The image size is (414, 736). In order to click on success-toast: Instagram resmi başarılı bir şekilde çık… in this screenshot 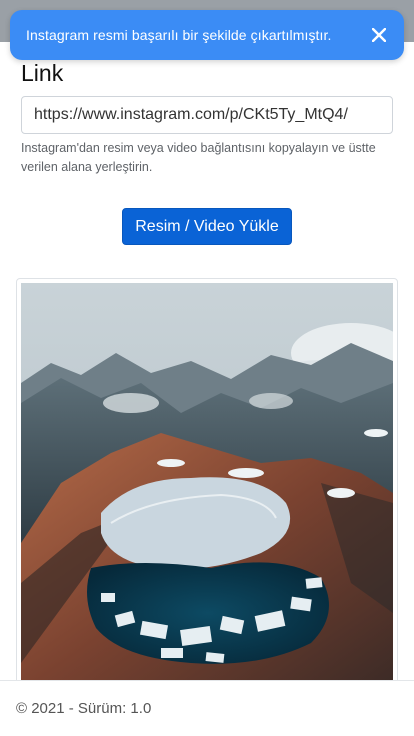, I will do `click(207, 35)`.